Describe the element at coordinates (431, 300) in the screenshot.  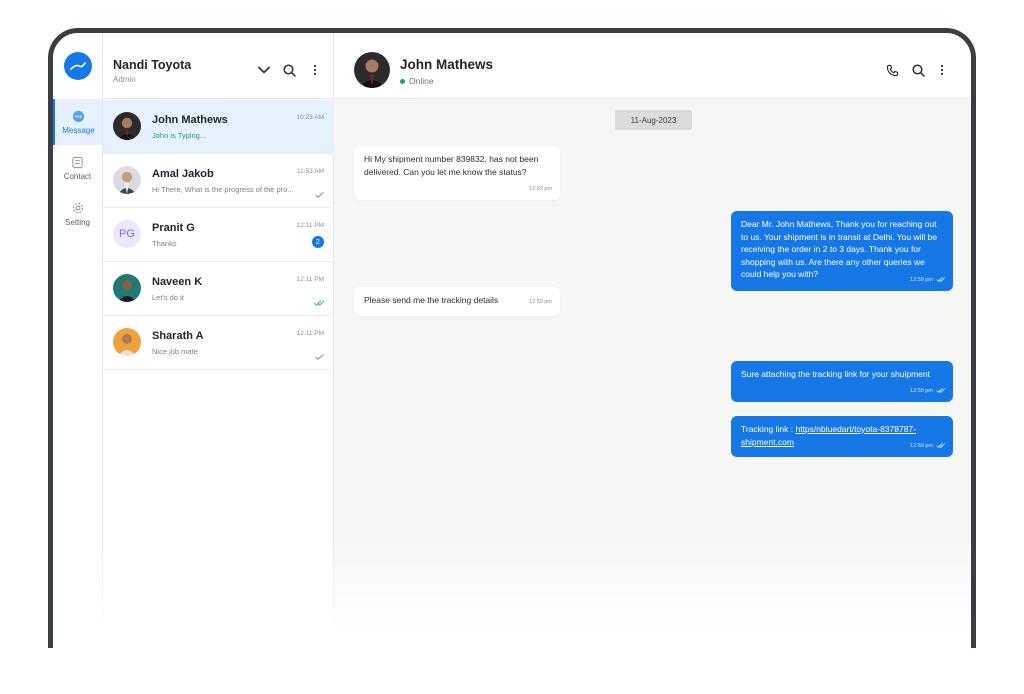
I see `message-text: Please send me the tracking details` at that location.